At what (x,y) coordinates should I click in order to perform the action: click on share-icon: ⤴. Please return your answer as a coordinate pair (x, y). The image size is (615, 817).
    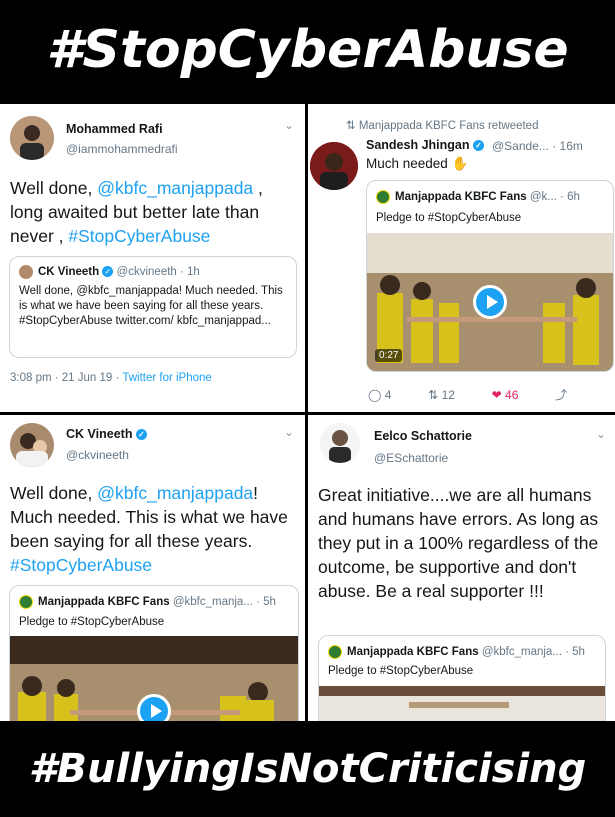
    Looking at the image, I should click on (561, 395).